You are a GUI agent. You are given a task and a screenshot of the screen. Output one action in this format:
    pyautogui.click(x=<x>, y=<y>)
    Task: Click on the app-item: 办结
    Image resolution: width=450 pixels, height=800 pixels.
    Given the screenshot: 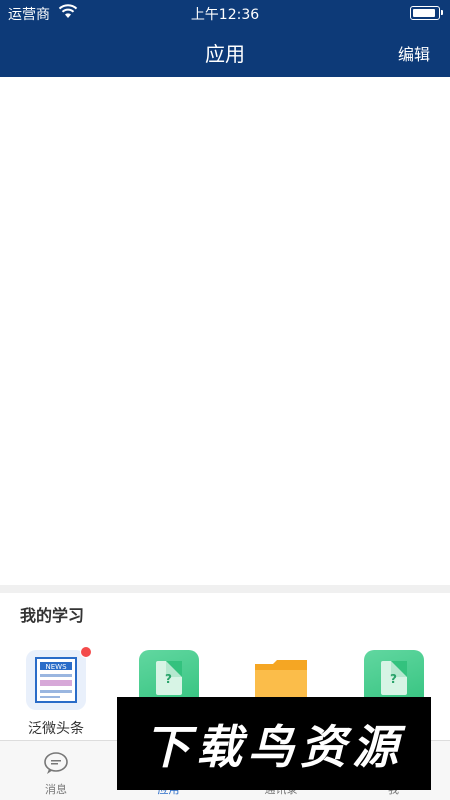 What is the action you would take?
    pyautogui.click(x=169, y=430)
    